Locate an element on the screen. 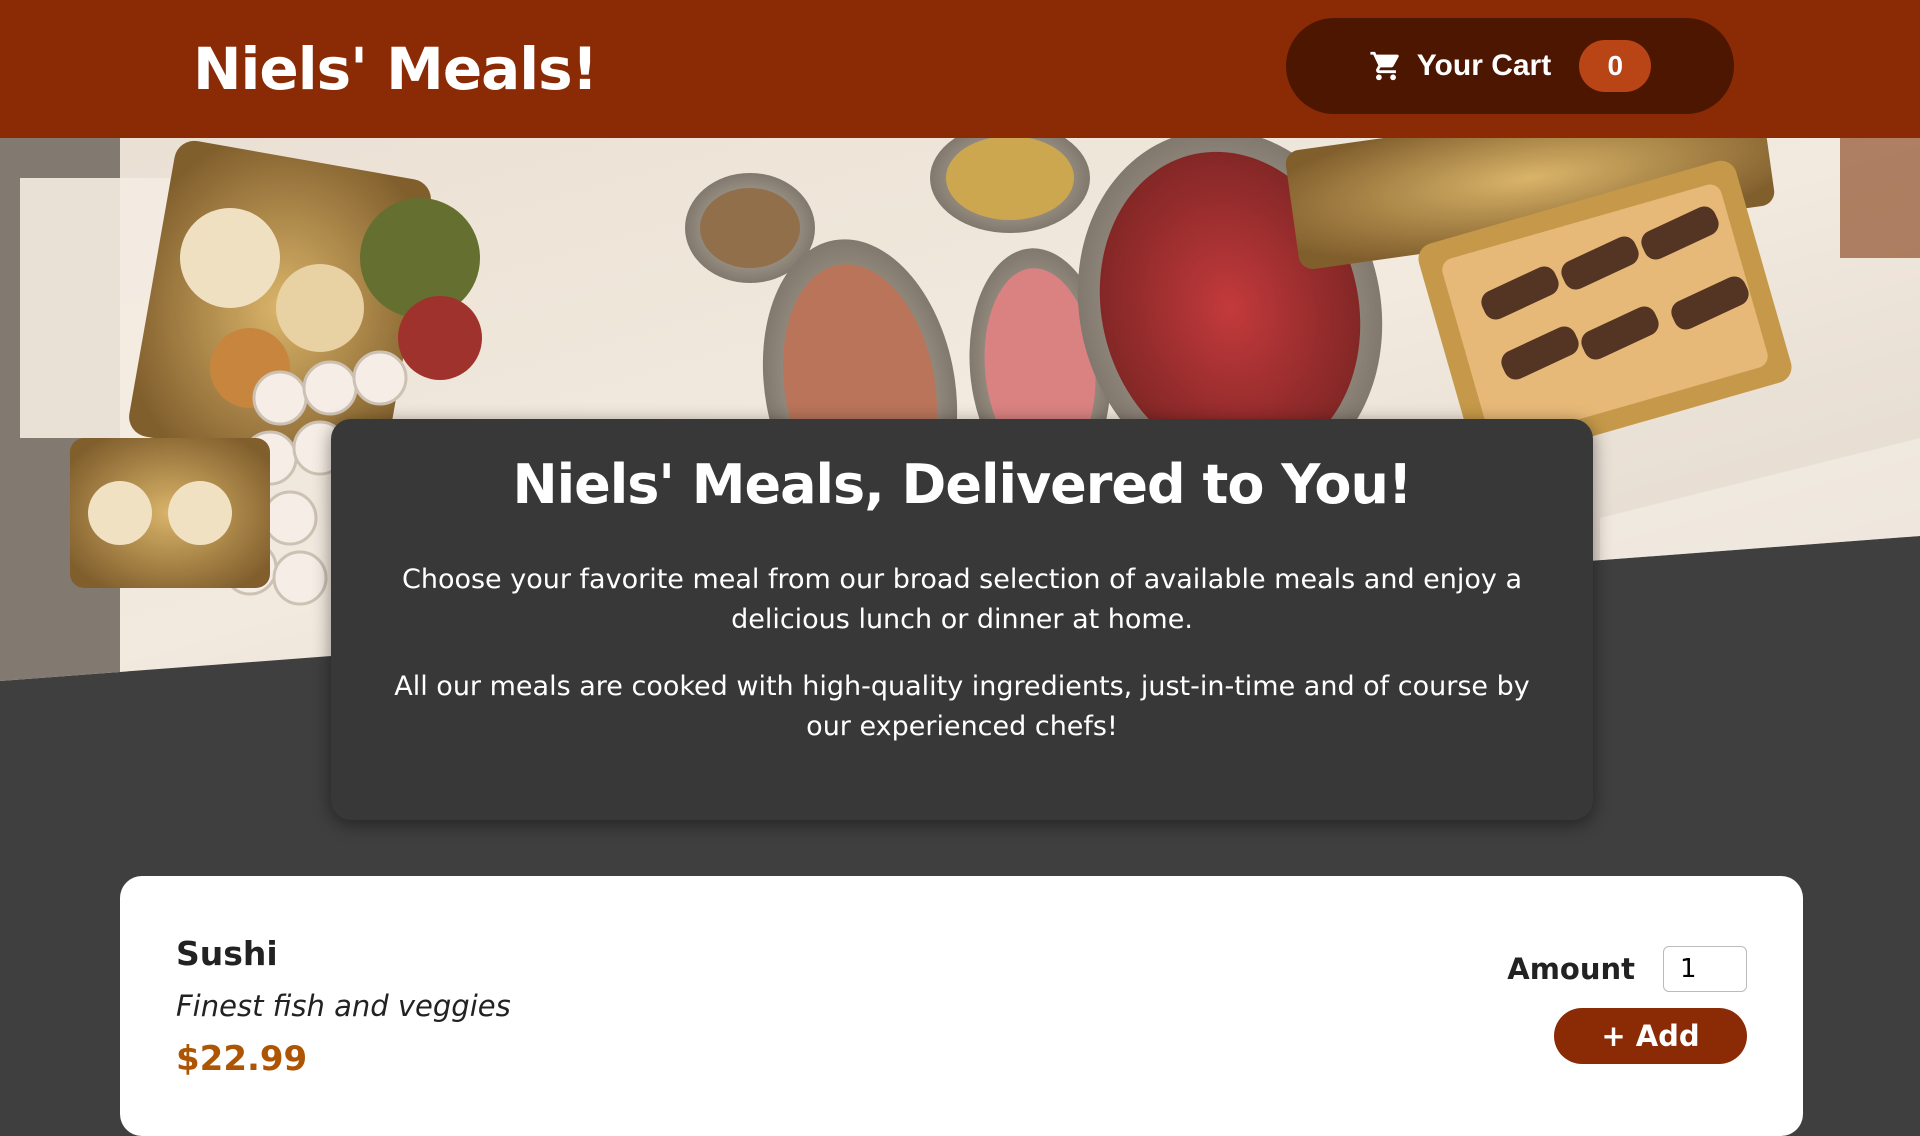 Image resolution: width=1920 pixels, height=1136 pixels. amount-row: Amount is located at coordinates (1627, 969).